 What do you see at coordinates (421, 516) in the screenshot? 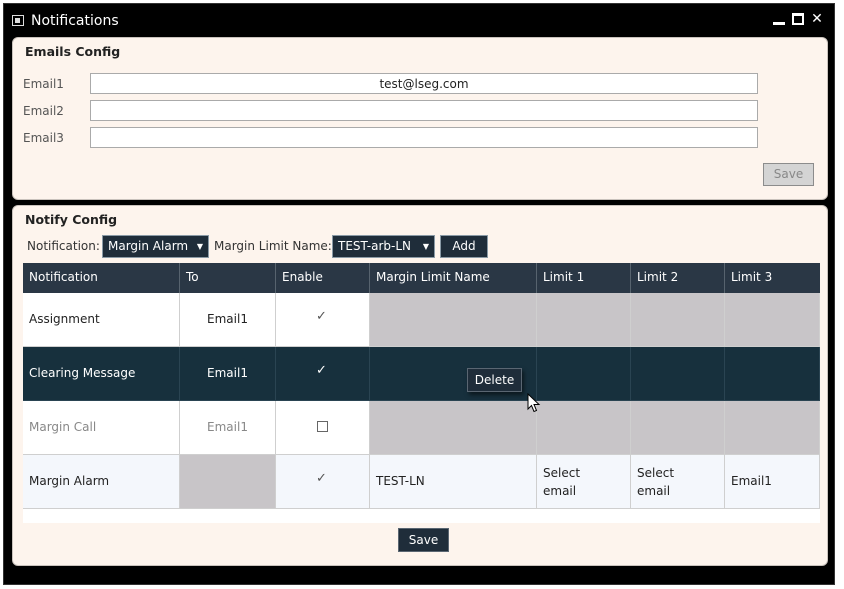
I see `grid-empty-area` at bounding box center [421, 516].